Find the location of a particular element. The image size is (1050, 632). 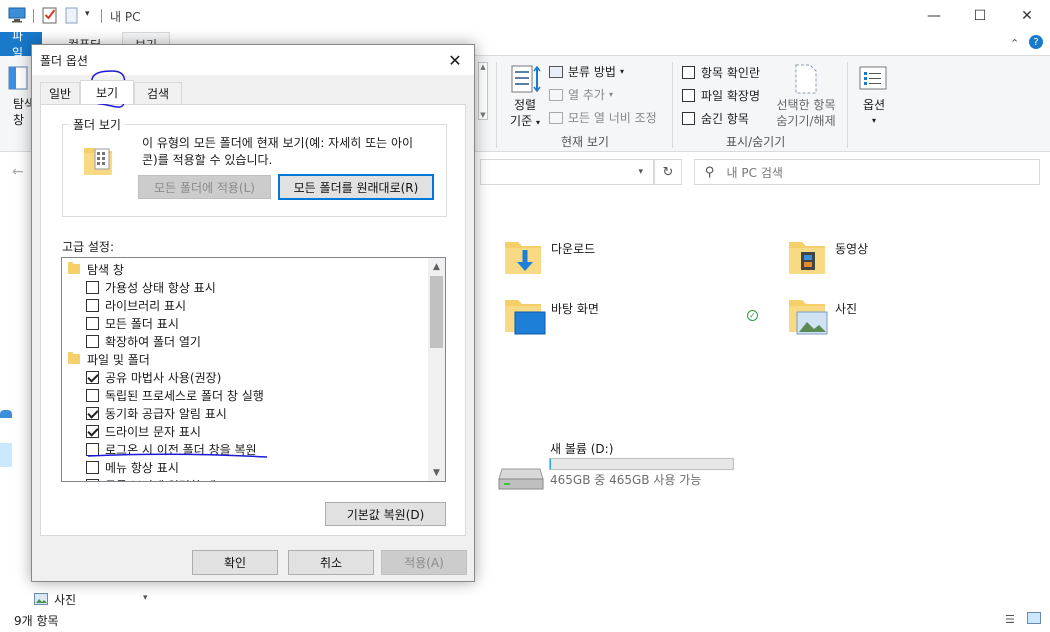

tree-checkbox-item: 독립된 프로세스로 폴더 창 실행 is located at coordinates (175, 395).